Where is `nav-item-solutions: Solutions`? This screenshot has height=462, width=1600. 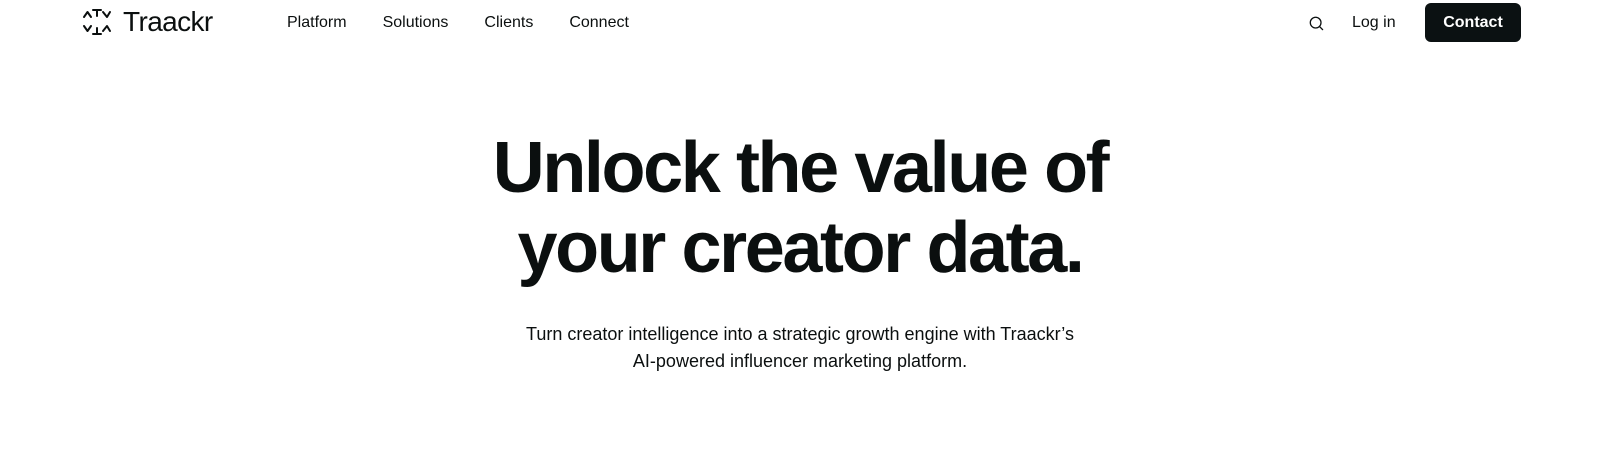 nav-item-solutions: Solutions is located at coordinates (416, 23).